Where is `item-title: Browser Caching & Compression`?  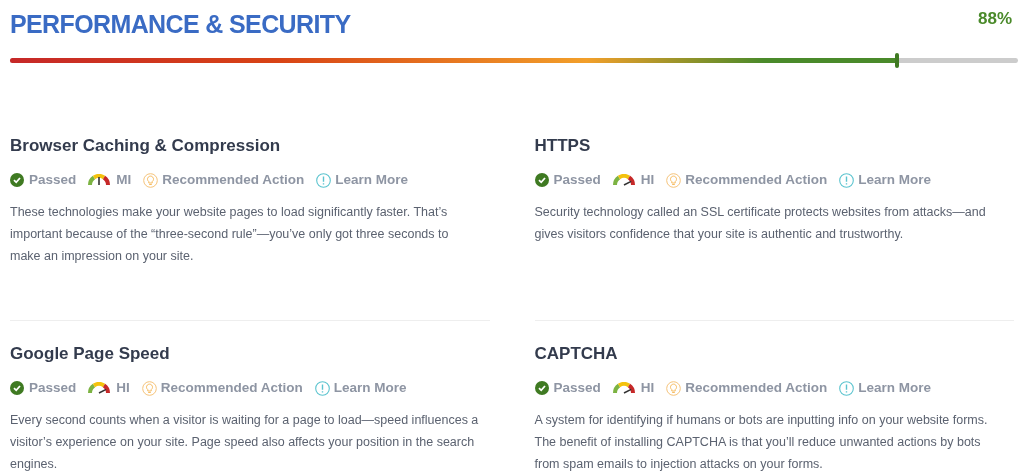
item-title: Browser Caching & Compression is located at coordinates (146, 145).